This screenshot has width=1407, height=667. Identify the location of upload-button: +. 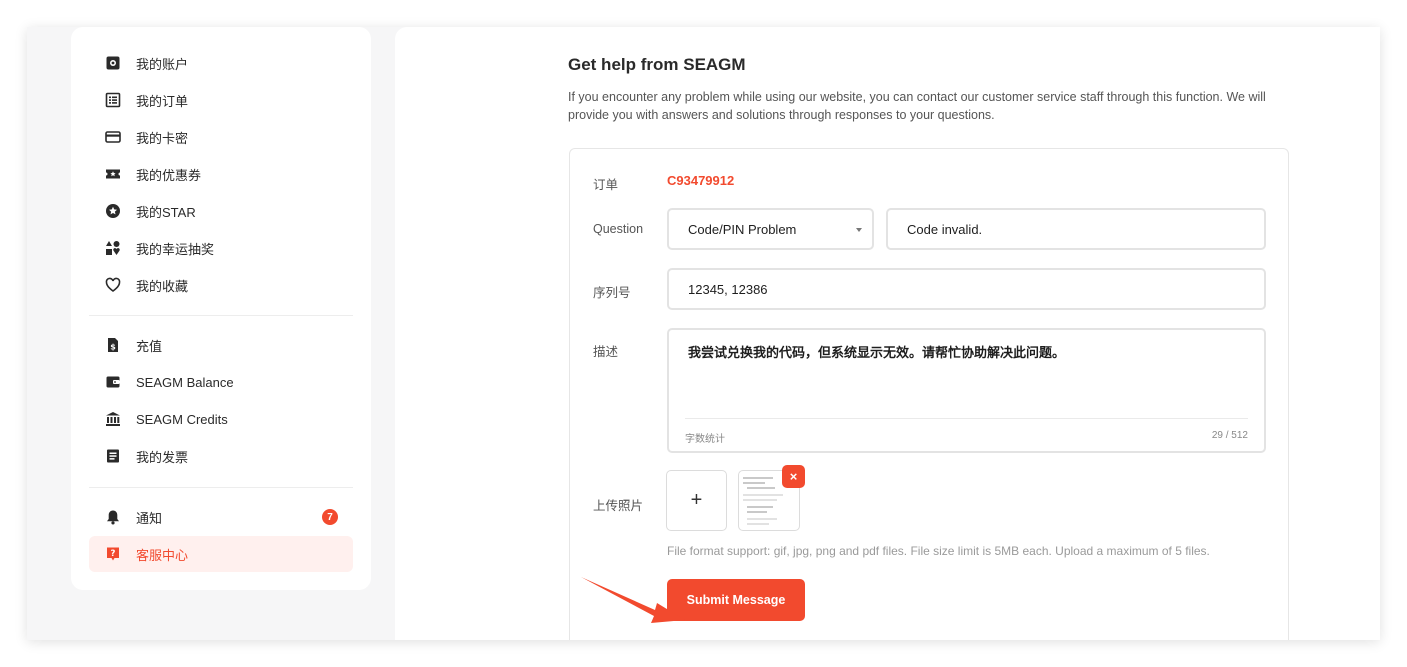
(696, 500).